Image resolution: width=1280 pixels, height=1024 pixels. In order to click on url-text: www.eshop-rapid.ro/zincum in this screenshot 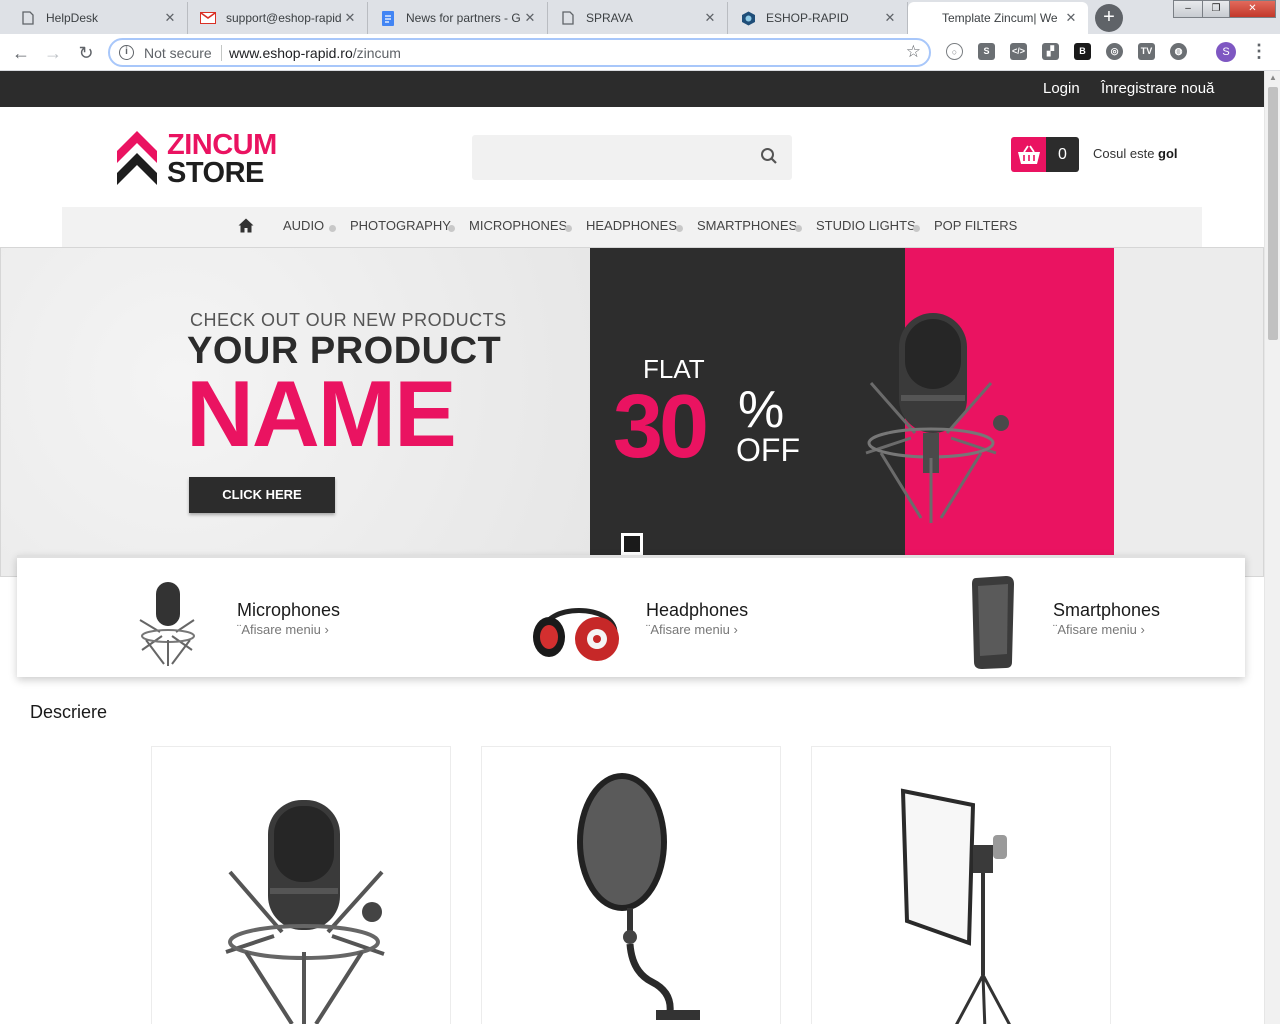, I will do `click(315, 53)`.